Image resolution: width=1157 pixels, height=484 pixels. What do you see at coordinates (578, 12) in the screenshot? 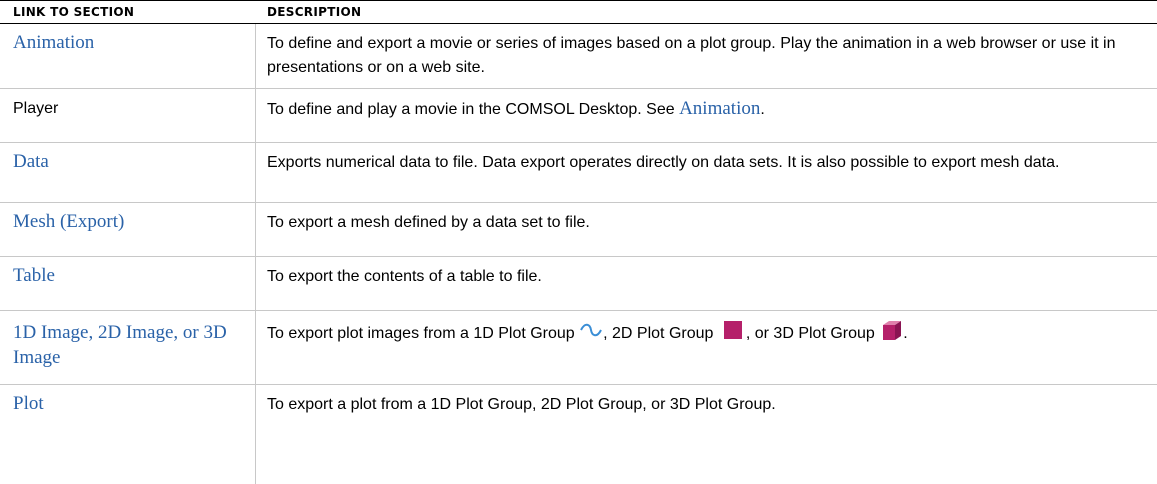
I see `table-header: LINK TO SECTION DESCRIPTION` at bounding box center [578, 12].